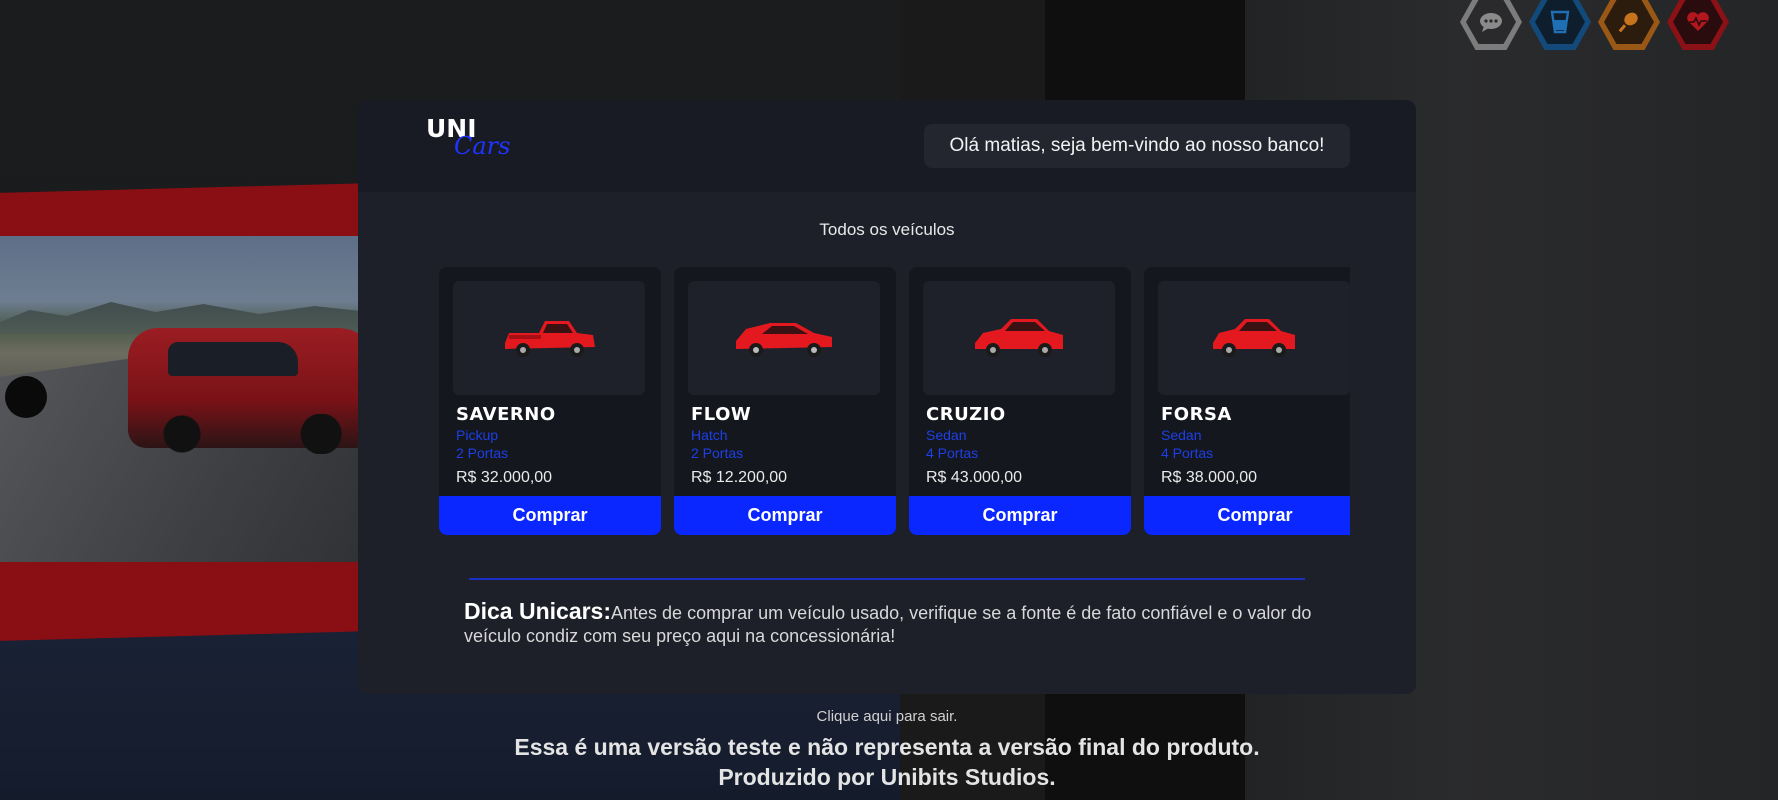 The height and width of the screenshot is (800, 1778). I want to click on vehicle-price: R$ 38.000,00, so click(1209, 477).